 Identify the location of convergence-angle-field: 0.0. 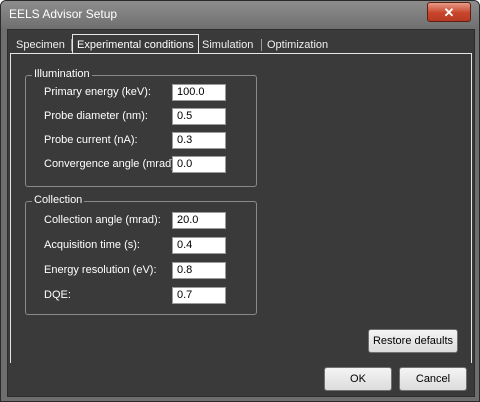
(199, 164).